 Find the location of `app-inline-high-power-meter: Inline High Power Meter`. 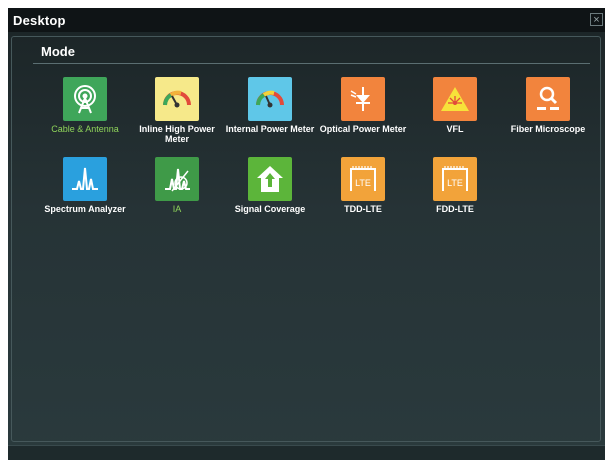

app-inline-high-power-meter: Inline High Power Meter is located at coordinates (177, 110).